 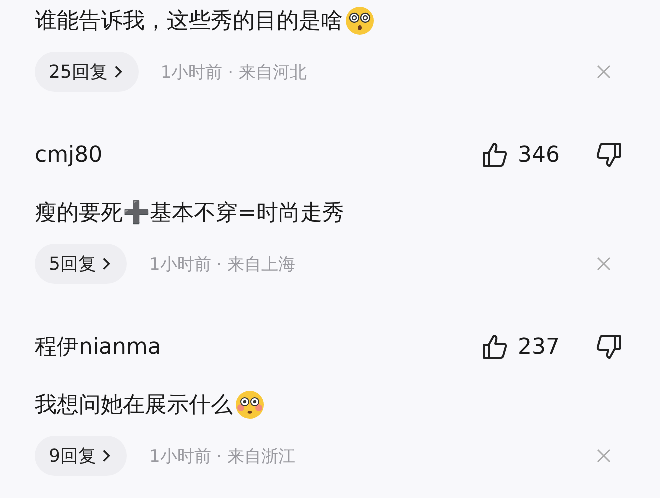 What do you see at coordinates (222, 265) in the screenshot?
I see `comment-meta: 1小时前 · 来自上海` at bounding box center [222, 265].